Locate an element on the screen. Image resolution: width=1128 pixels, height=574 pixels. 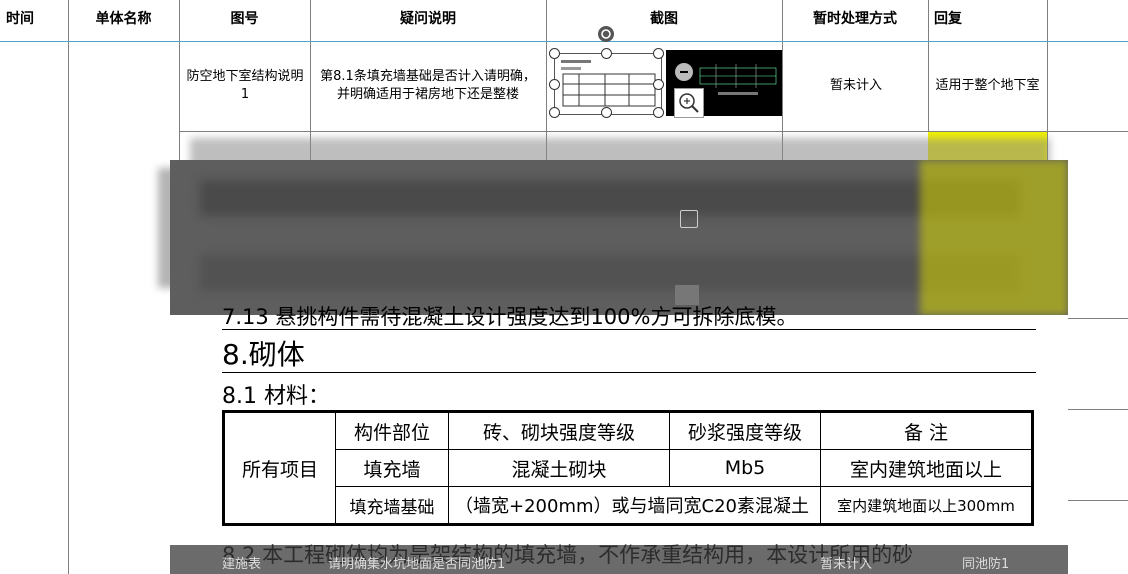
thumbnail-table-graphic is located at coordinates (608, 83).